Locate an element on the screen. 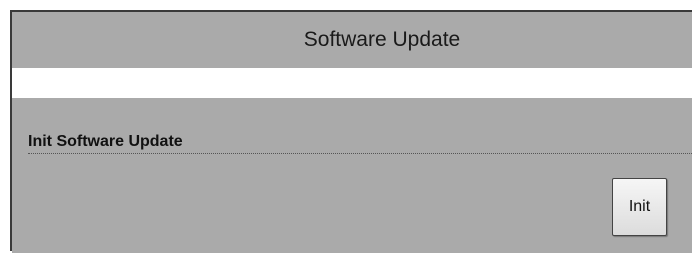 The height and width of the screenshot is (253, 692). init-button: Init is located at coordinates (639, 207).